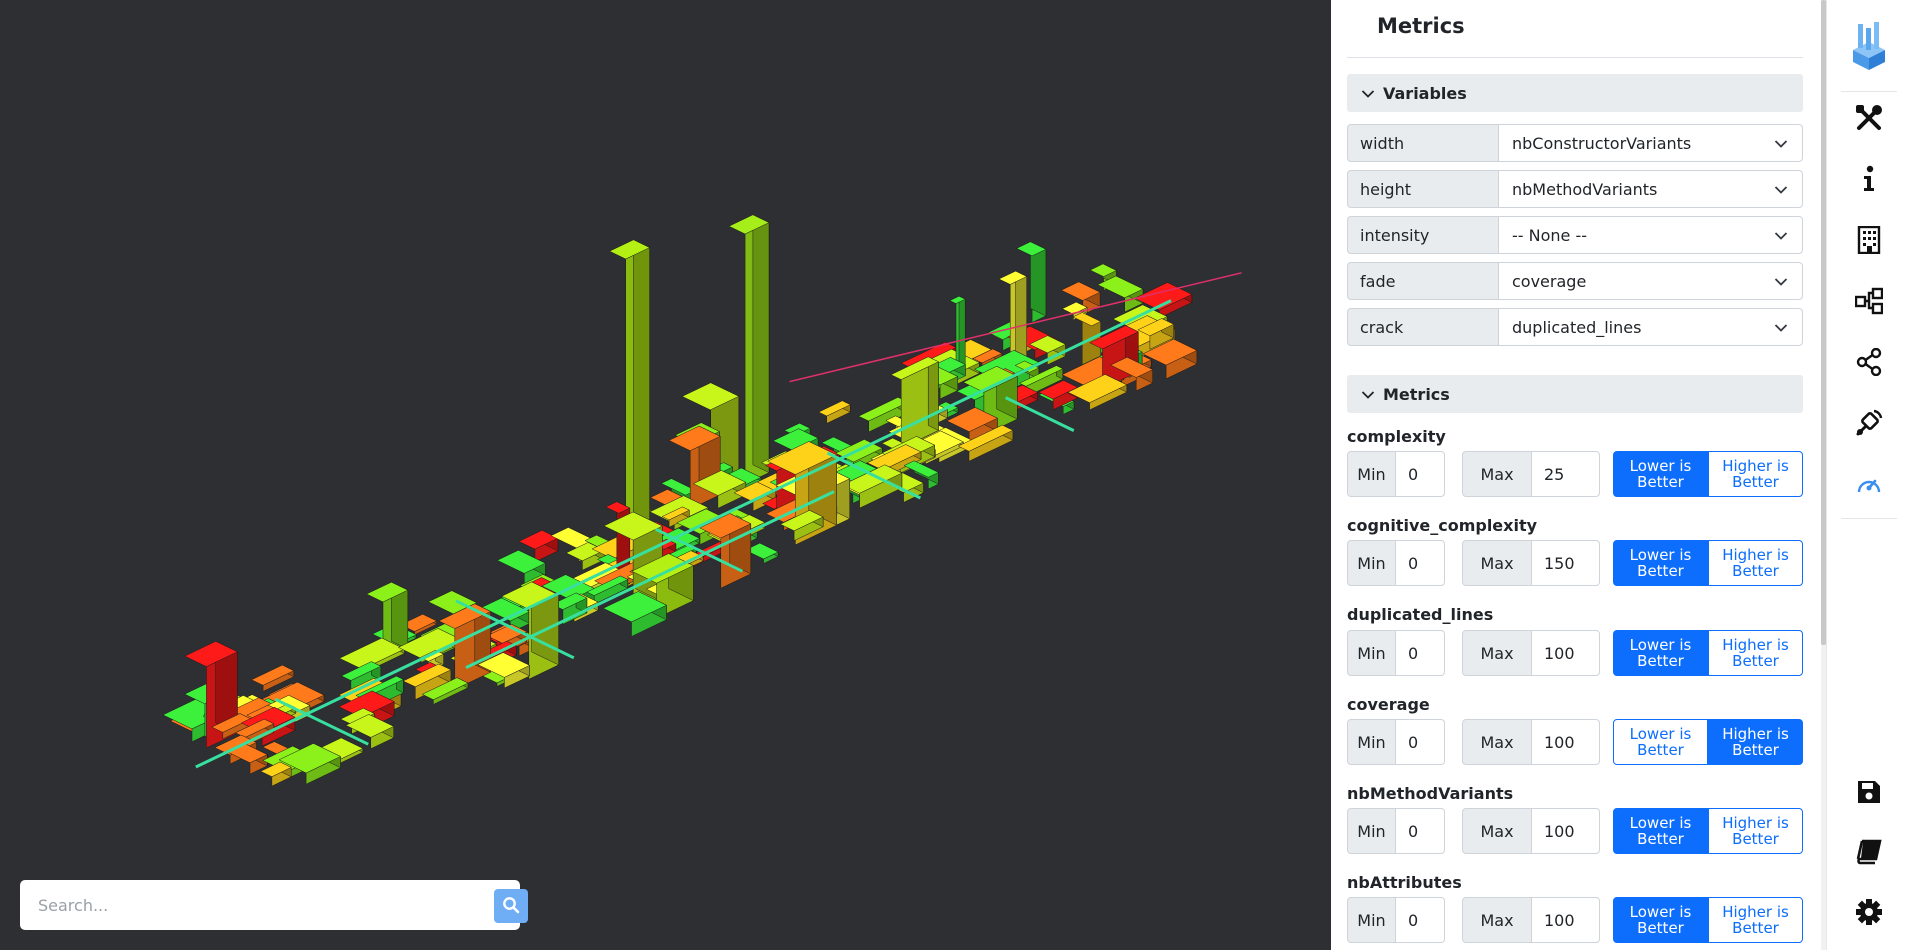 This screenshot has height=950, width=1910. I want to click on variable-label: intensity, so click(1422, 235).